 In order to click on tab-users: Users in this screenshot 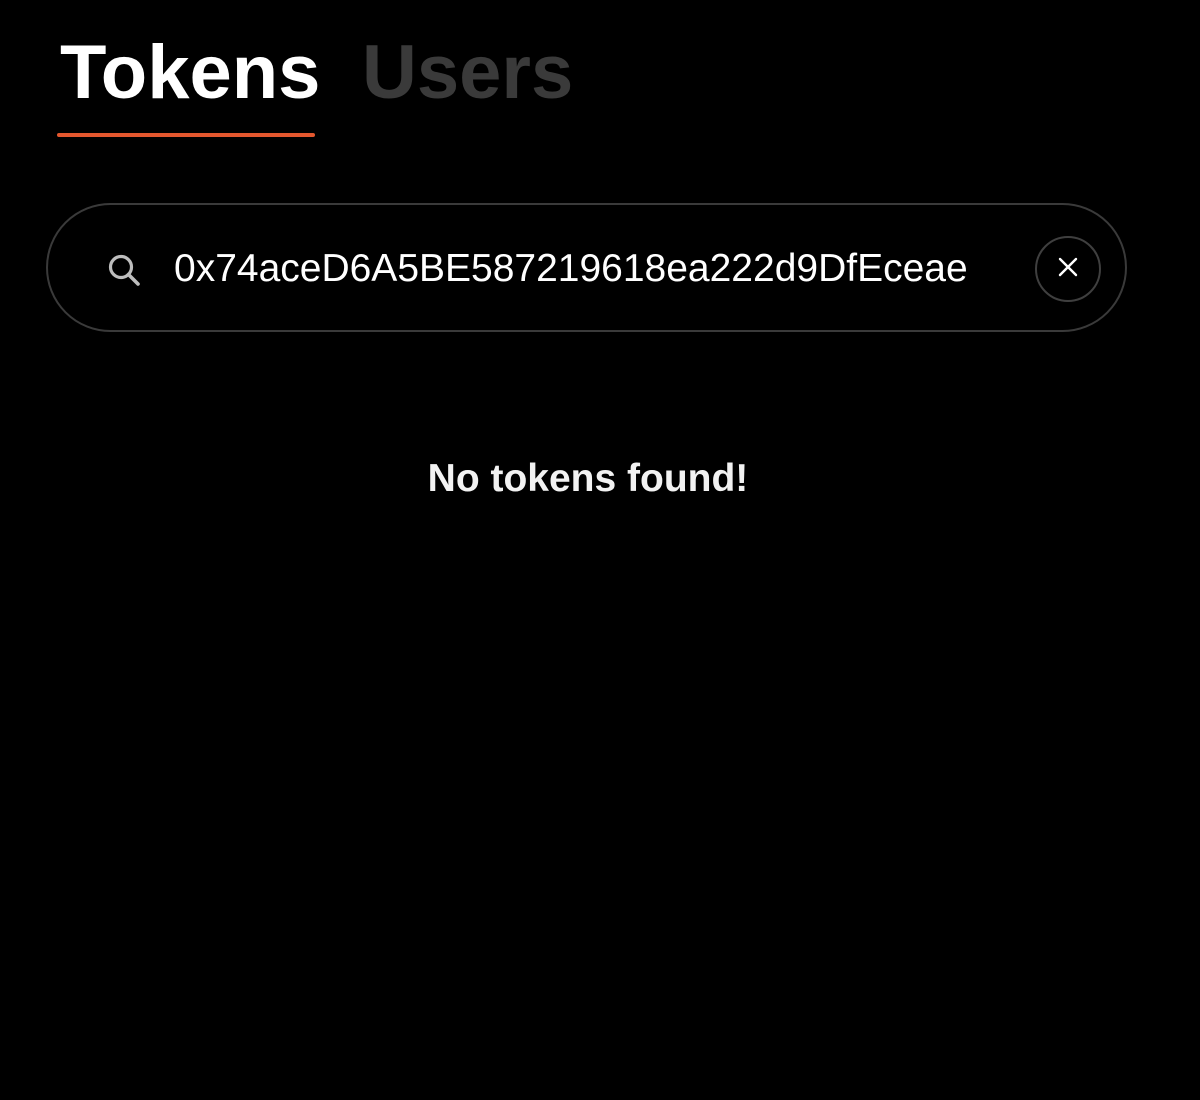, I will do `click(467, 73)`.